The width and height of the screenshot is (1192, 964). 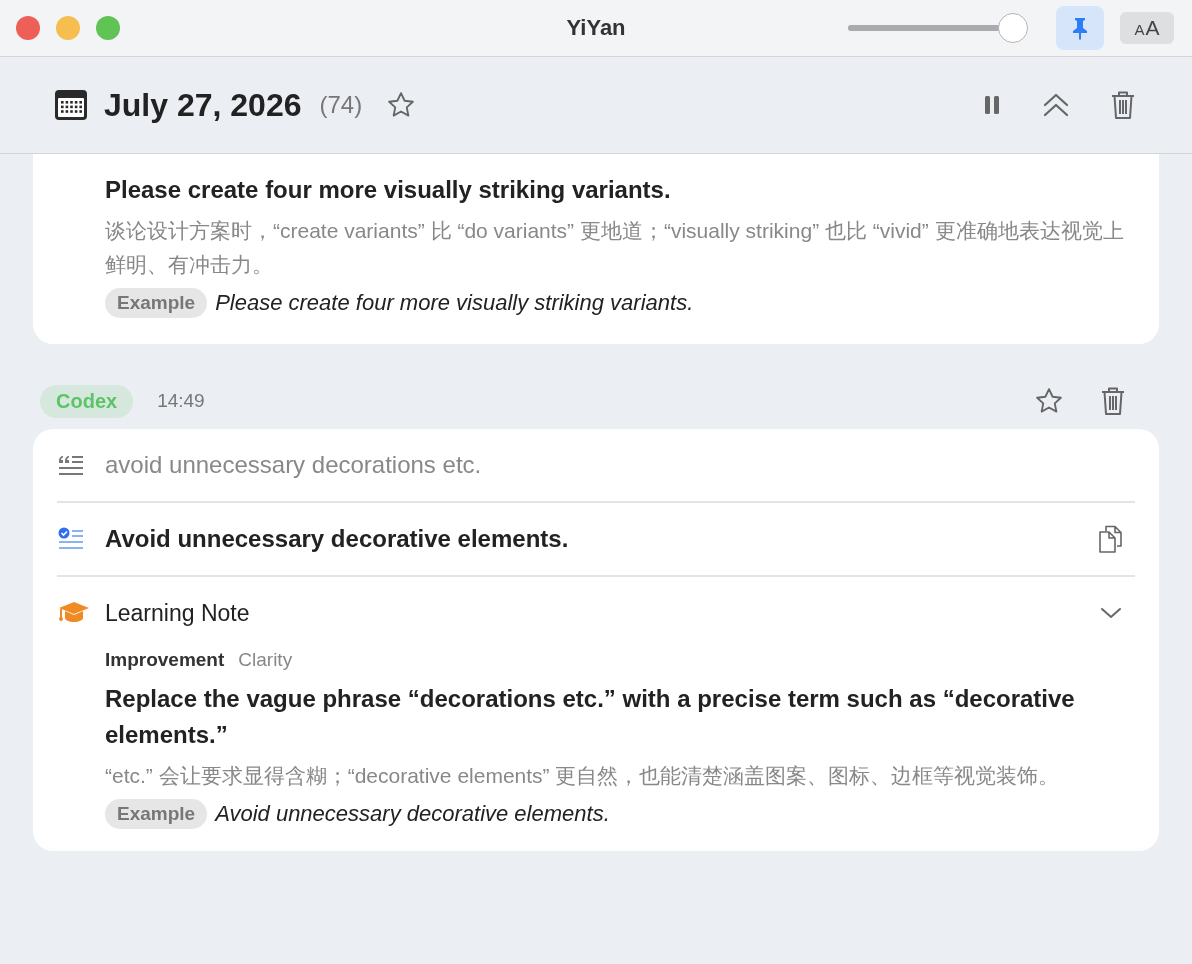 What do you see at coordinates (203, 105) in the screenshot?
I see `date-heading: July 27, 2026` at bounding box center [203, 105].